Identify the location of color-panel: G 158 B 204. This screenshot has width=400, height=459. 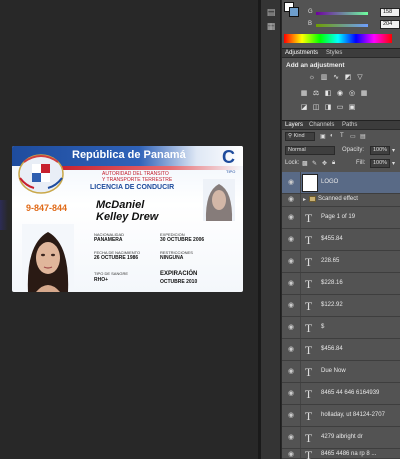
(341, 23).